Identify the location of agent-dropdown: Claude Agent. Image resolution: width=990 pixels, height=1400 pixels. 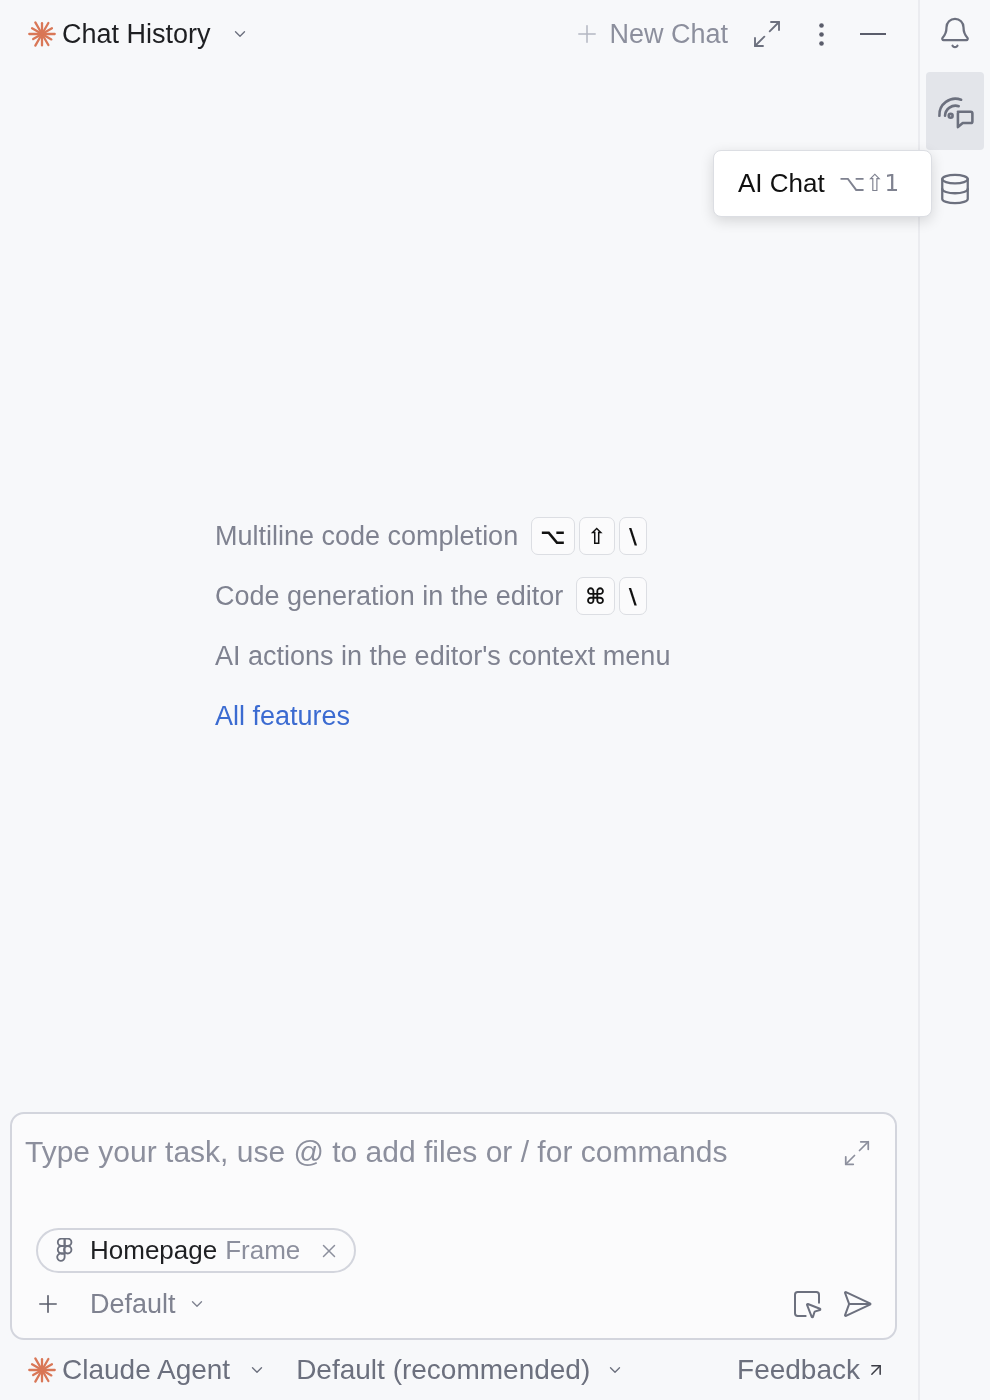
(147, 1370).